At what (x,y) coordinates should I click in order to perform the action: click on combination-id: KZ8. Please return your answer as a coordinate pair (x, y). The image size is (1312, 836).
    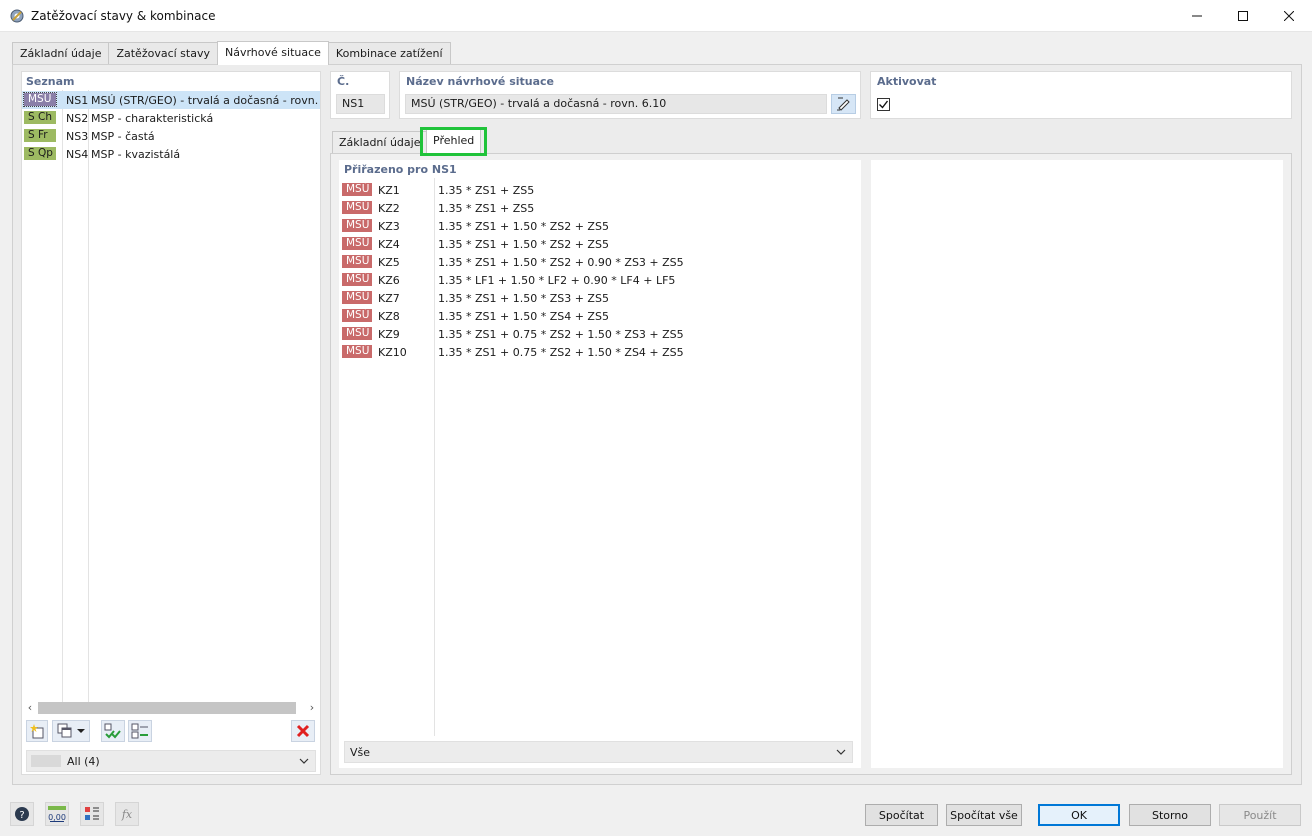
    Looking at the image, I should click on (389, 316).